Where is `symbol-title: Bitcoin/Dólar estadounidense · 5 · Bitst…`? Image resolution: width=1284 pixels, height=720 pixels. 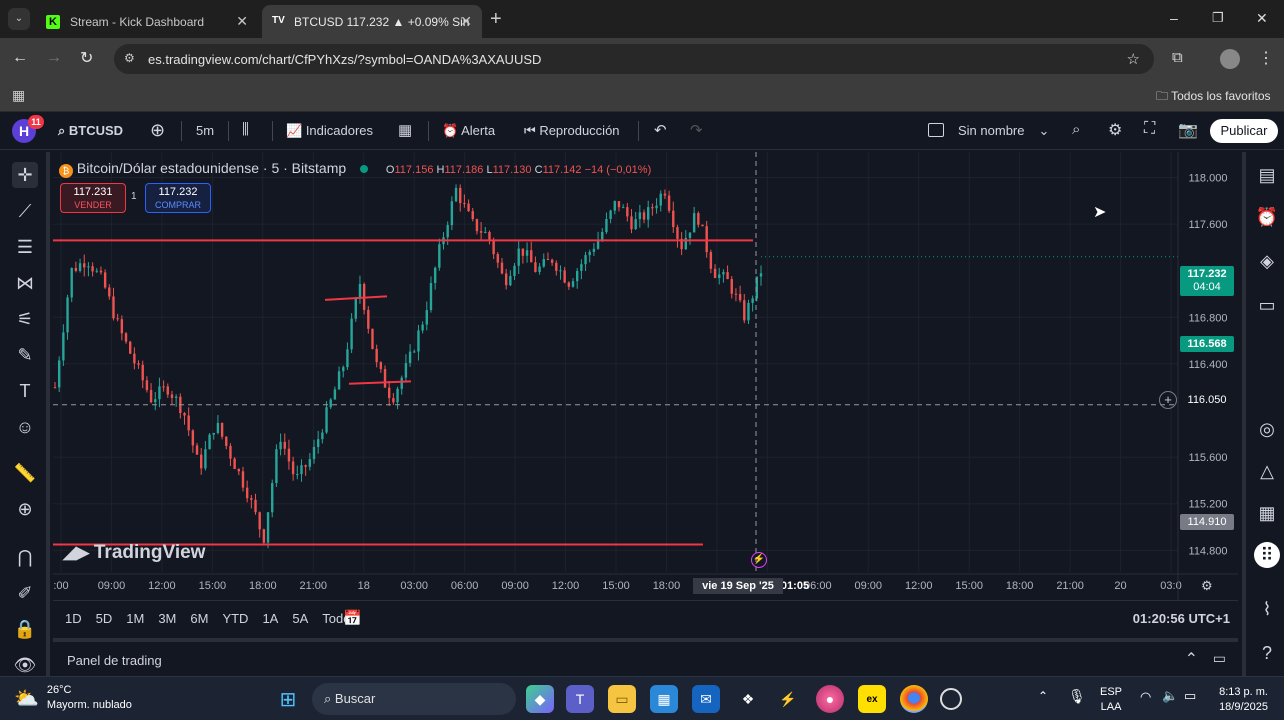
symbol-title: Bitcoin/Dólar estadounidense · 5 · Bitst… is located at coordinates (211, 168).